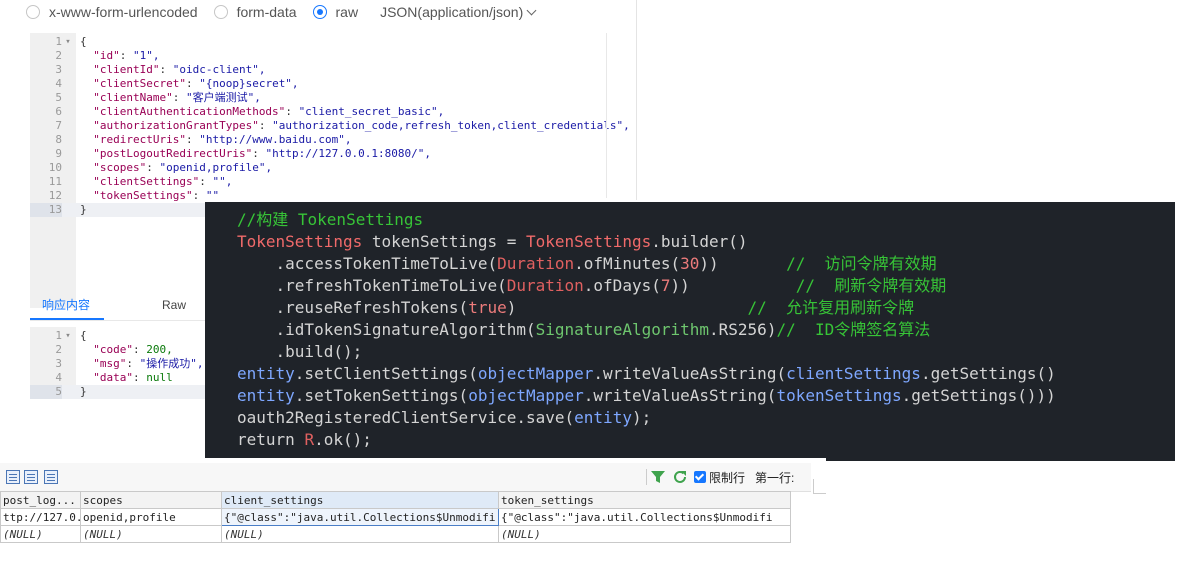  What do you see at coordinates (179, 69) in the screenshot?
I see `code-text: "clientId": "oidc-client",` at bounding box center [179, 69].